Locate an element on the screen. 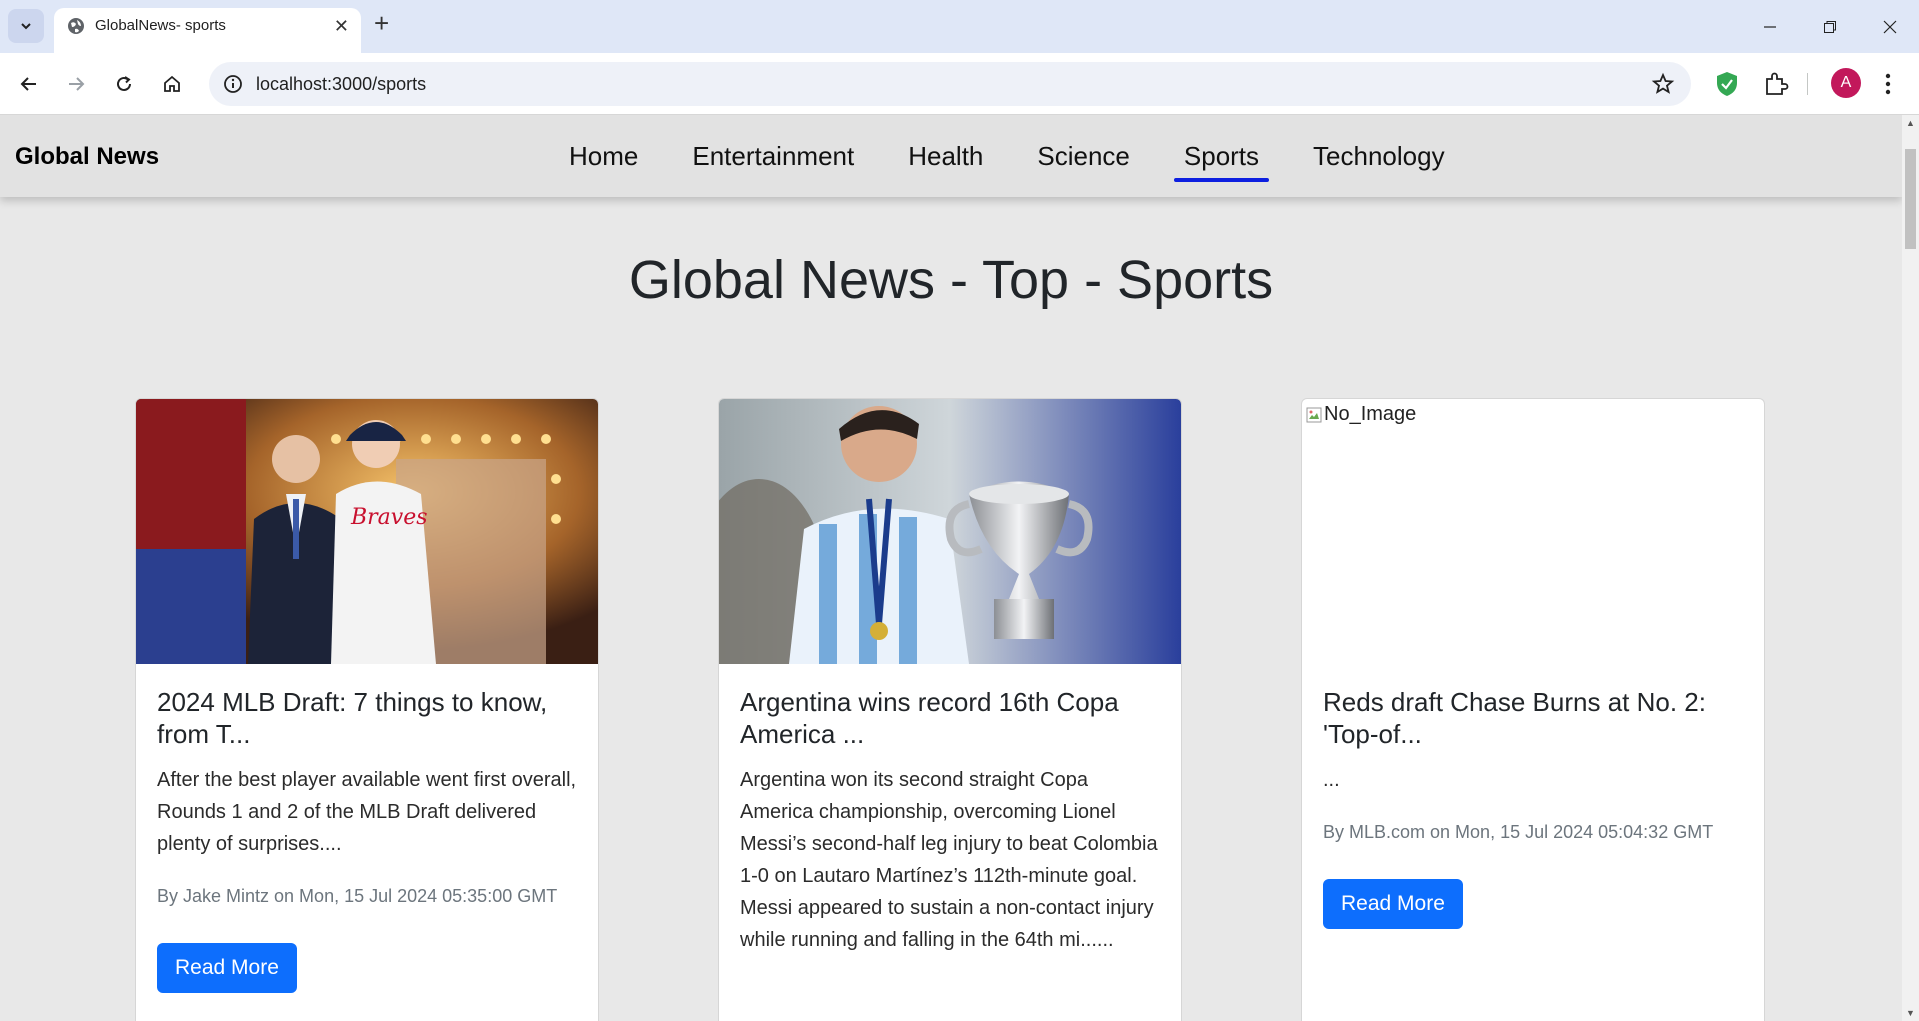  close-window-button is located at coordinates (1890, 26).